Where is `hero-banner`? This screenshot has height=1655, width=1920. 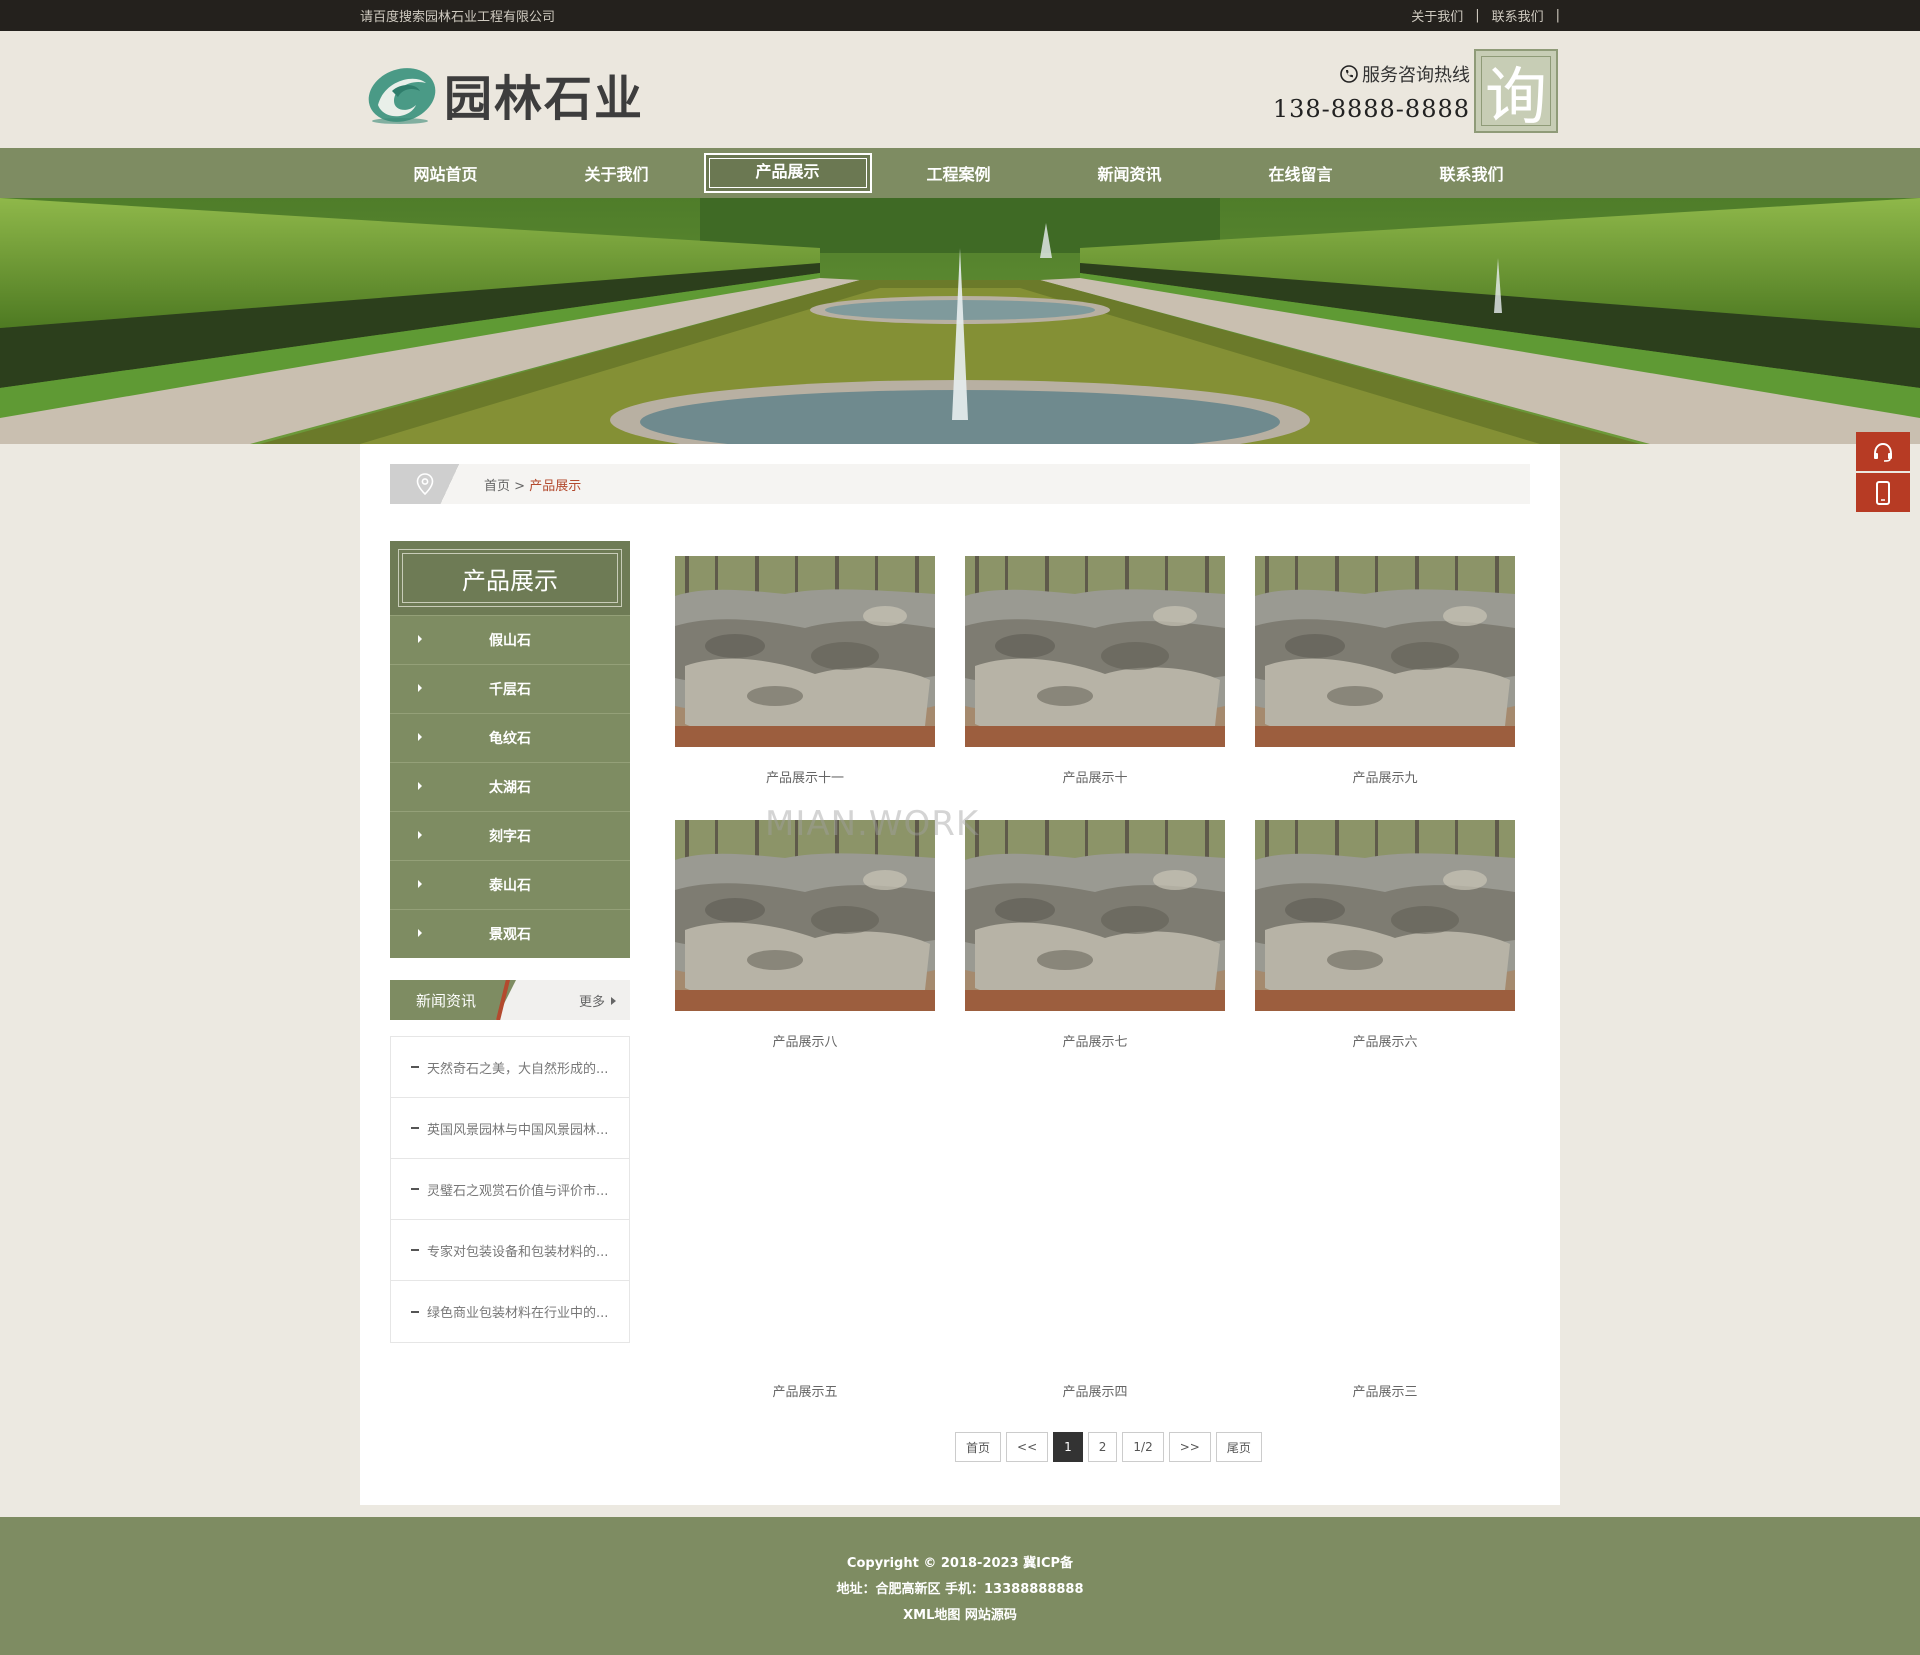 hero-banner is located at coordinates (960, 321).